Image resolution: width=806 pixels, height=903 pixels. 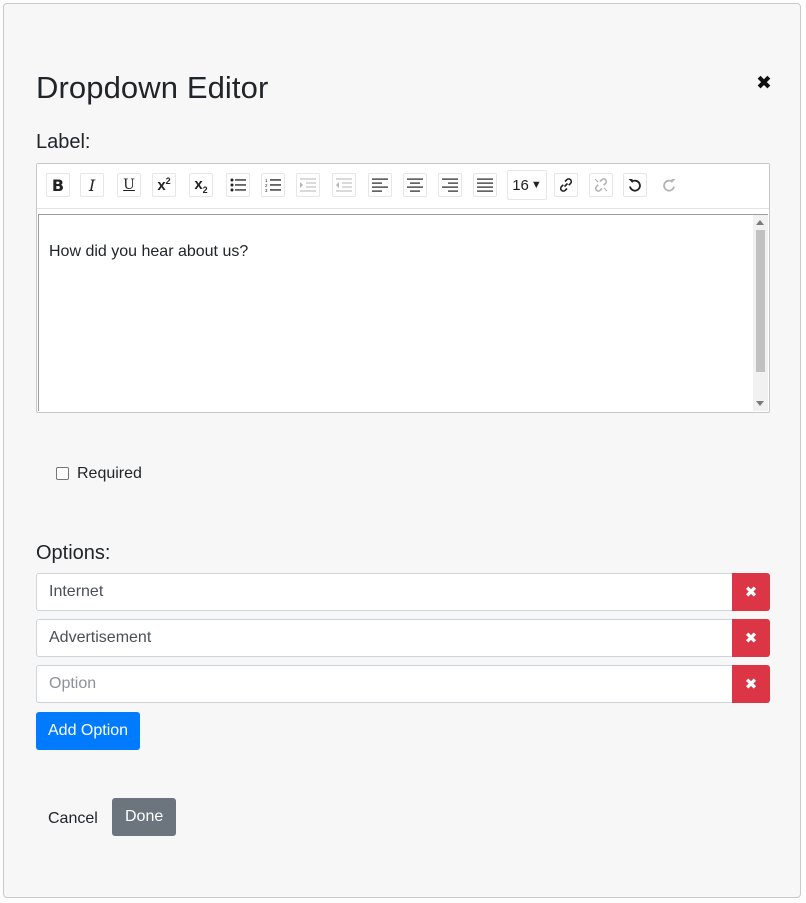 I want to click on required-checkbox-row: Required, so click(x=99, y=474).